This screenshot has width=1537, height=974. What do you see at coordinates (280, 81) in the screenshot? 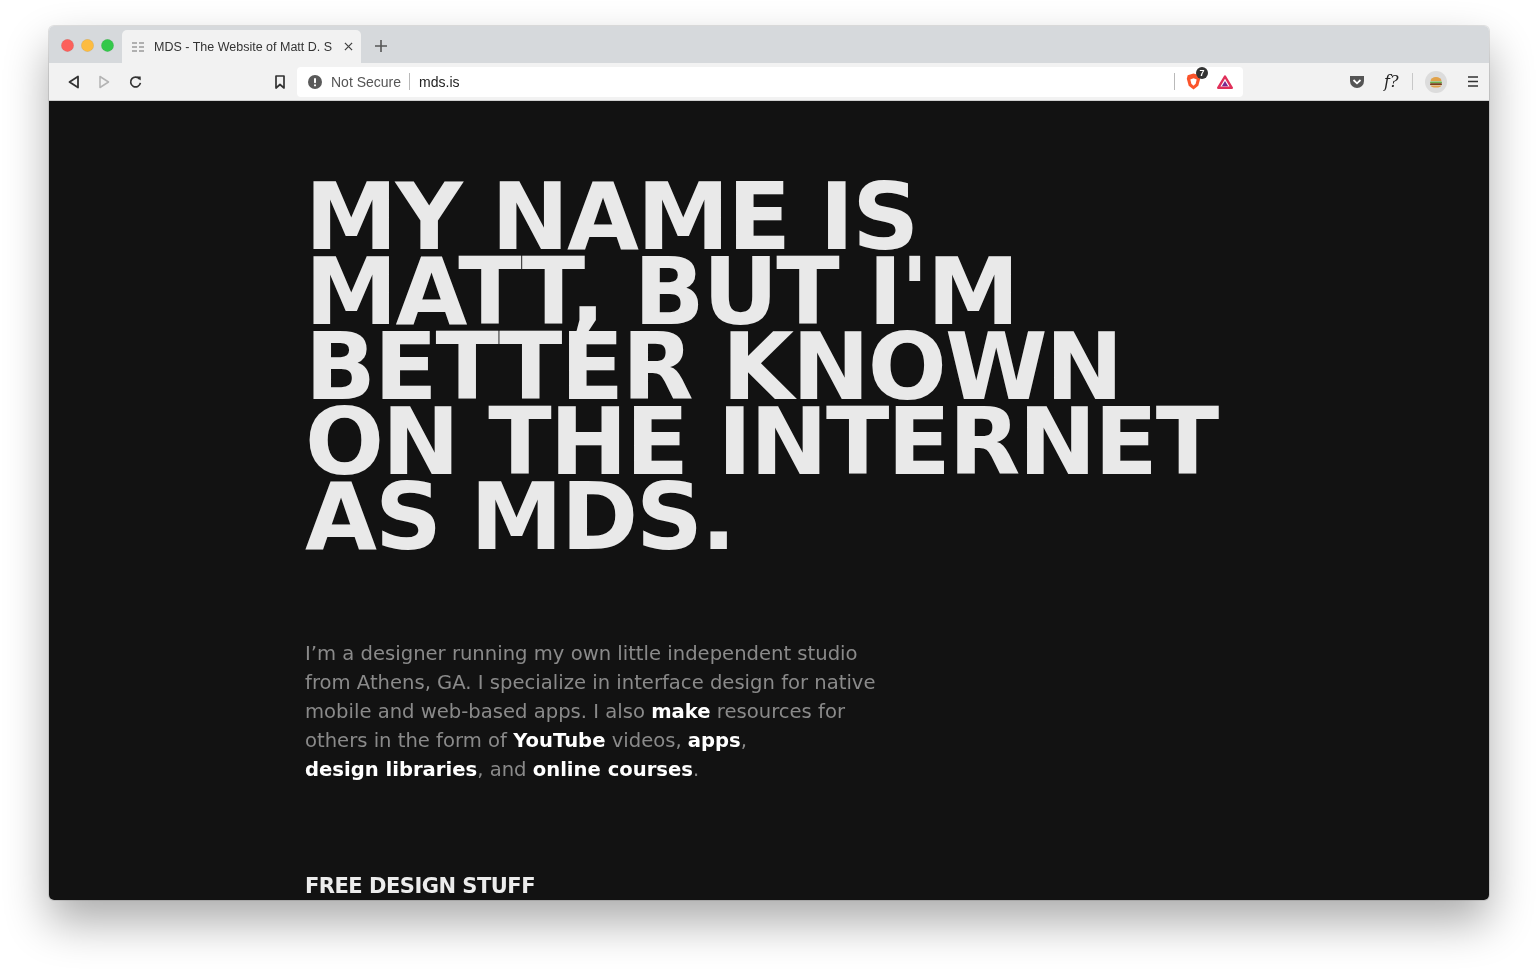
I see `bookmark-icon` at bounding box center [280, 81].